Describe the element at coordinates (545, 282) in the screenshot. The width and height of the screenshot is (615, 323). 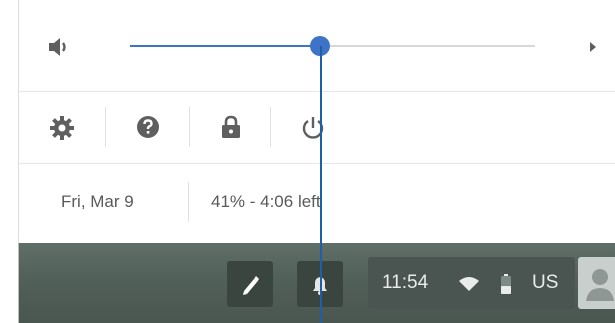
I see `keyboard-layout-label: US` at that location.